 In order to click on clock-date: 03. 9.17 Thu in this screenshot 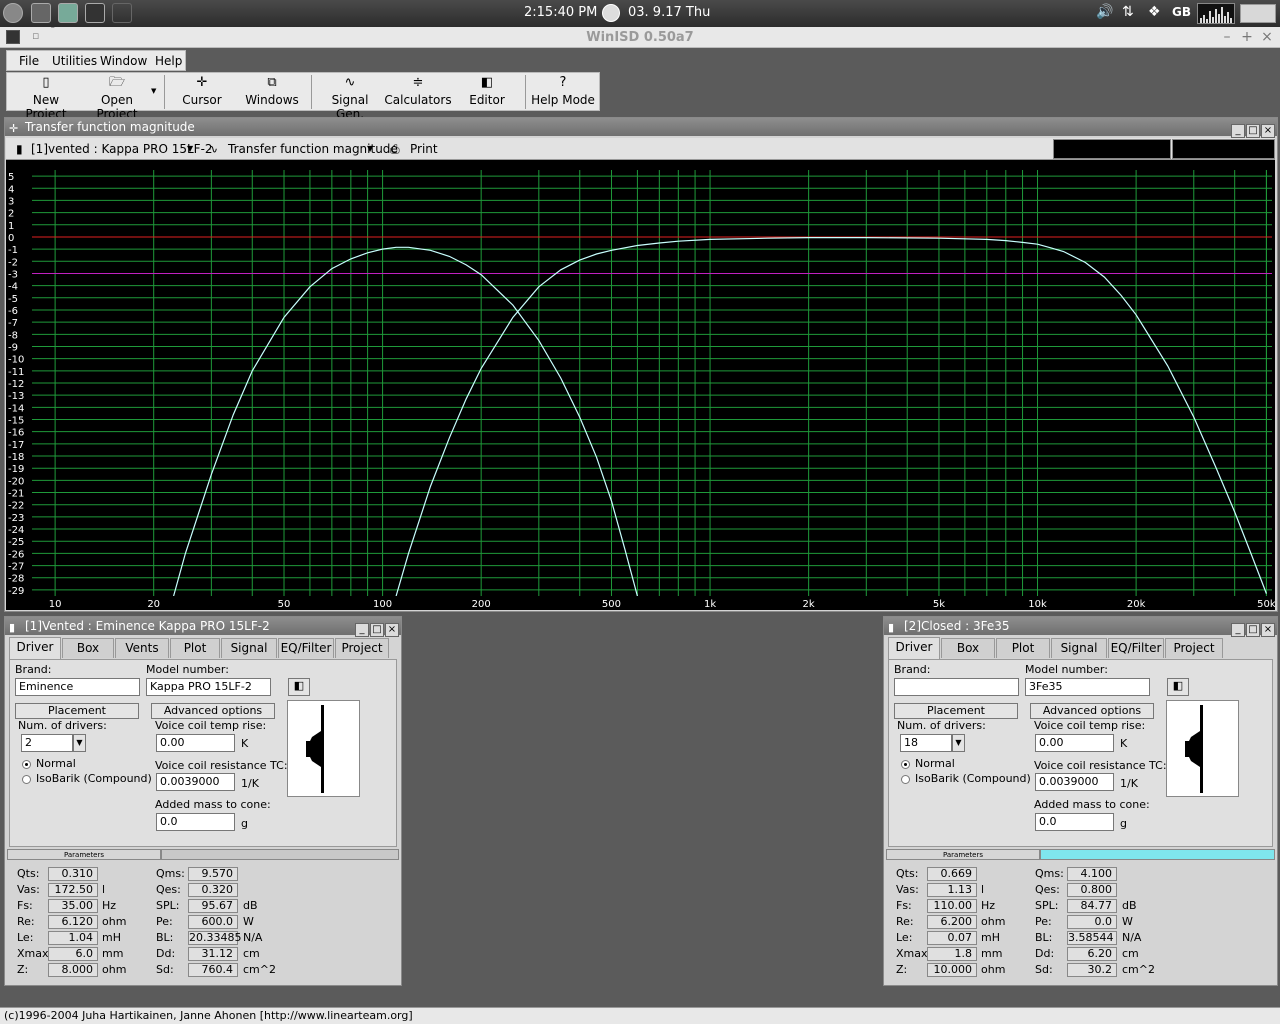, I will do `click(669, 12)`.